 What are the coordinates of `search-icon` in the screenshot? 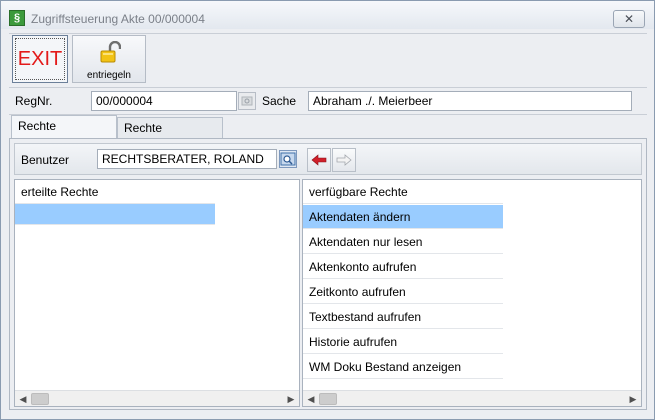 It's located at (288, 159).